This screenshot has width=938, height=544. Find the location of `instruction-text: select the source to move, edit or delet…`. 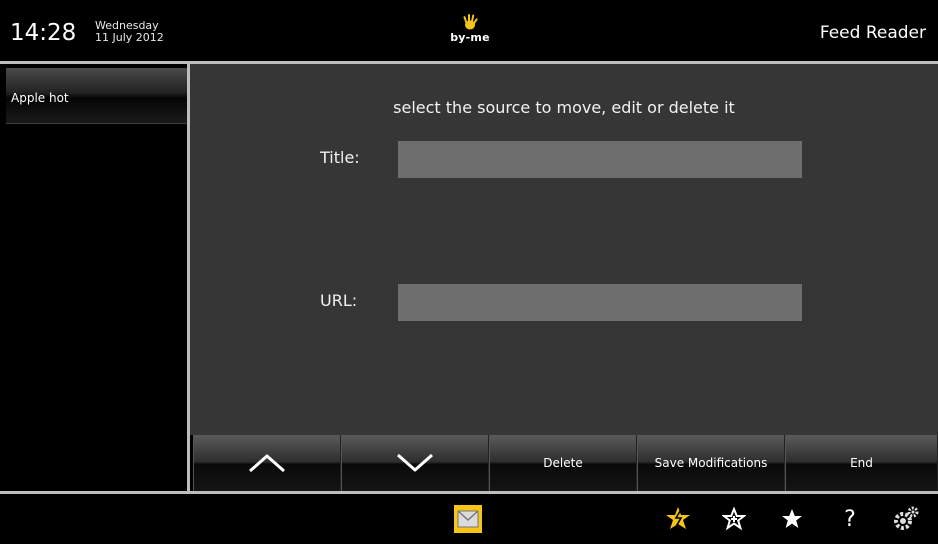

instruction-text: select the source to move, edit or delet… is located at coordinates (564, 107).